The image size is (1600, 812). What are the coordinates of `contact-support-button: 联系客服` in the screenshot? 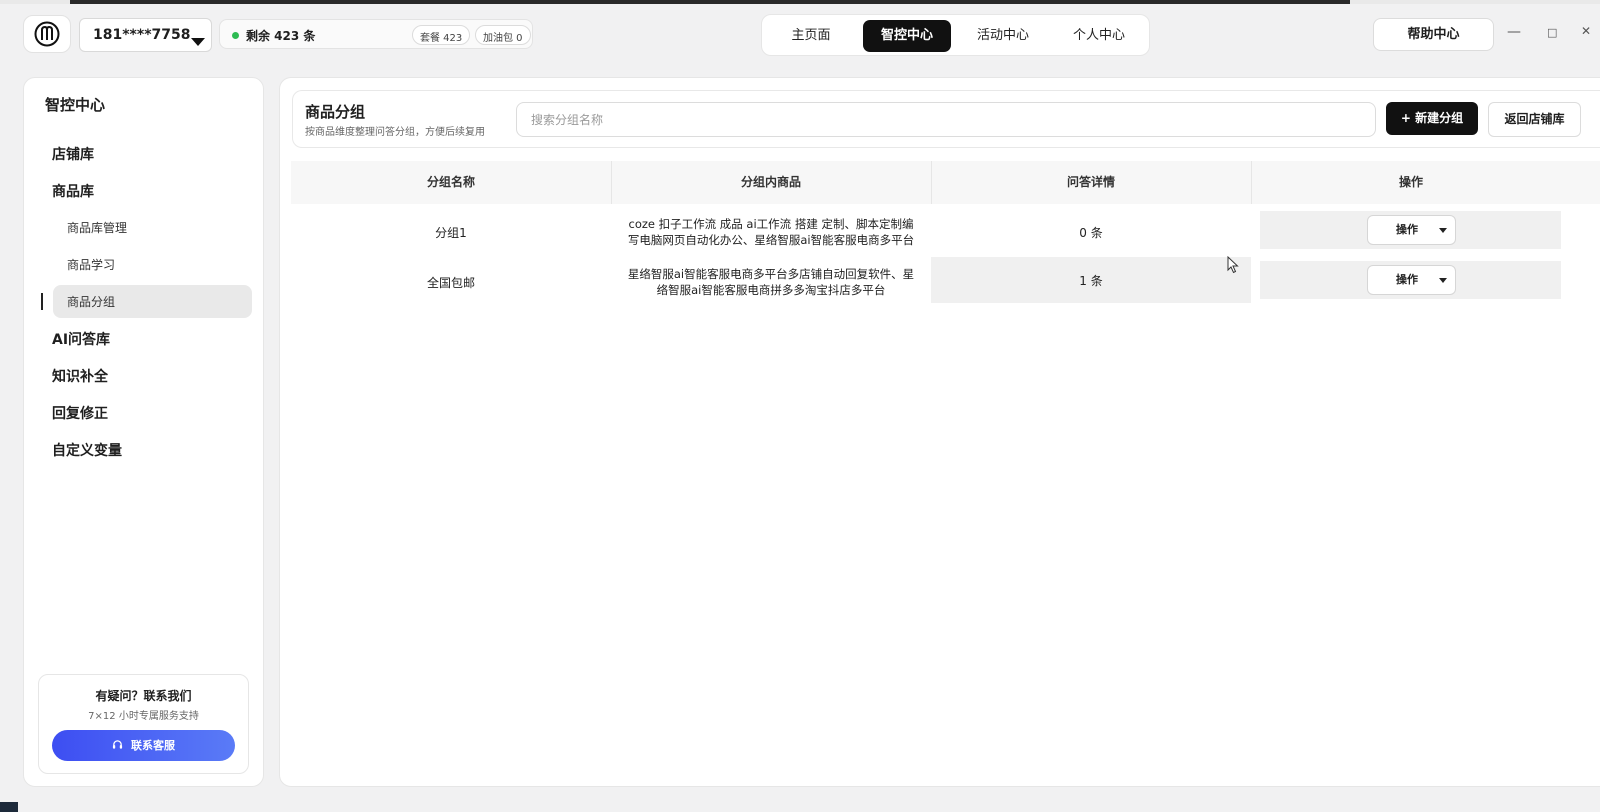 It's located at (143, 745).